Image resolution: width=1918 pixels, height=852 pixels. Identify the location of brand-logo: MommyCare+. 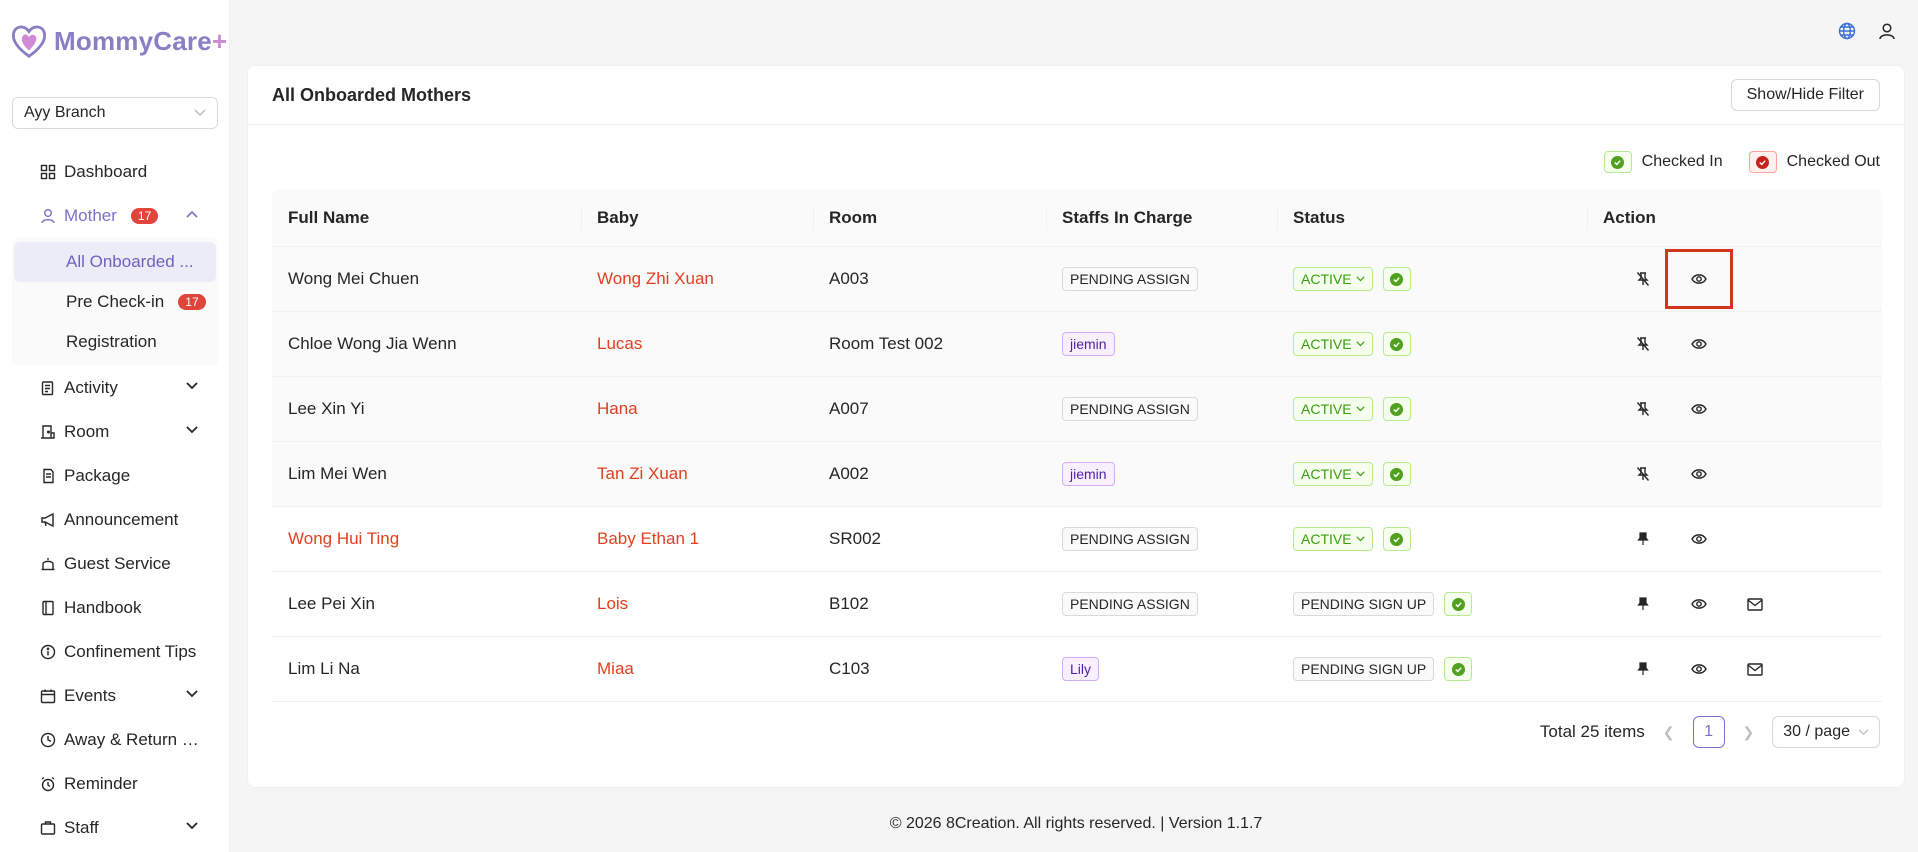
(118, 41).